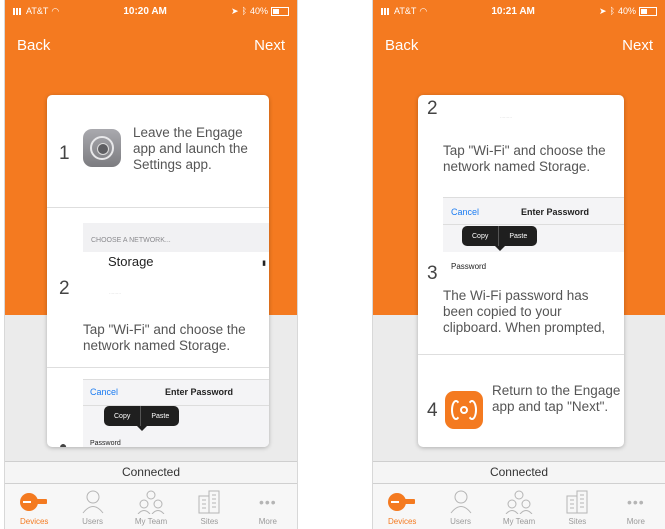 The width and height of the screenshot is (665, 529). Describe the element at coordinates (176, 263) in the screenshot. I see `wifi-screenshot: CHOOSE A NETWORK... Storage ▮ ·········` at that location.